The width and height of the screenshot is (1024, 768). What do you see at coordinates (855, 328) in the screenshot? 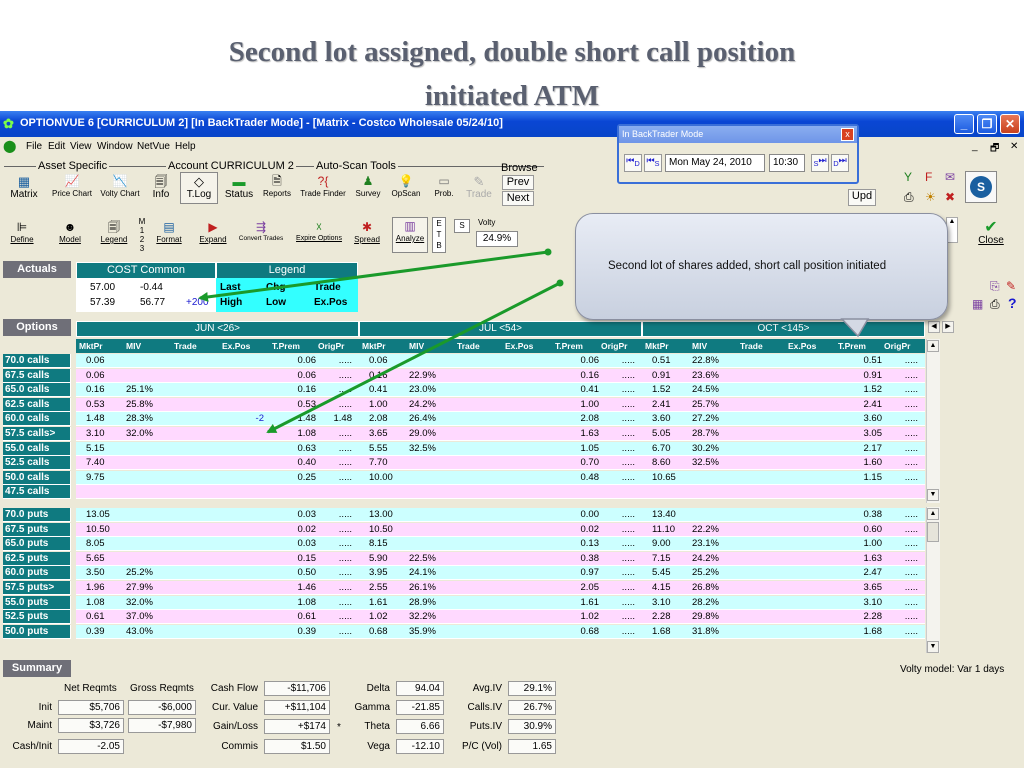
I see `callout-tail` at bounding box center [855, 328].